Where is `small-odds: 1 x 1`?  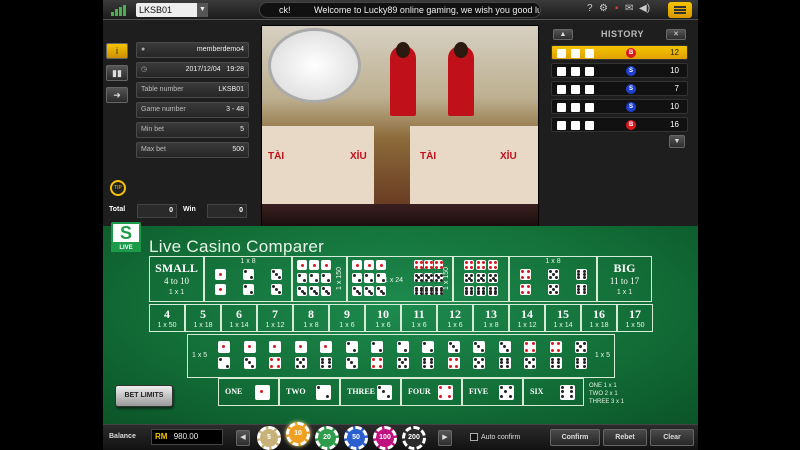 small-odds: 1 x 1 is located at coordinates (176, 292).